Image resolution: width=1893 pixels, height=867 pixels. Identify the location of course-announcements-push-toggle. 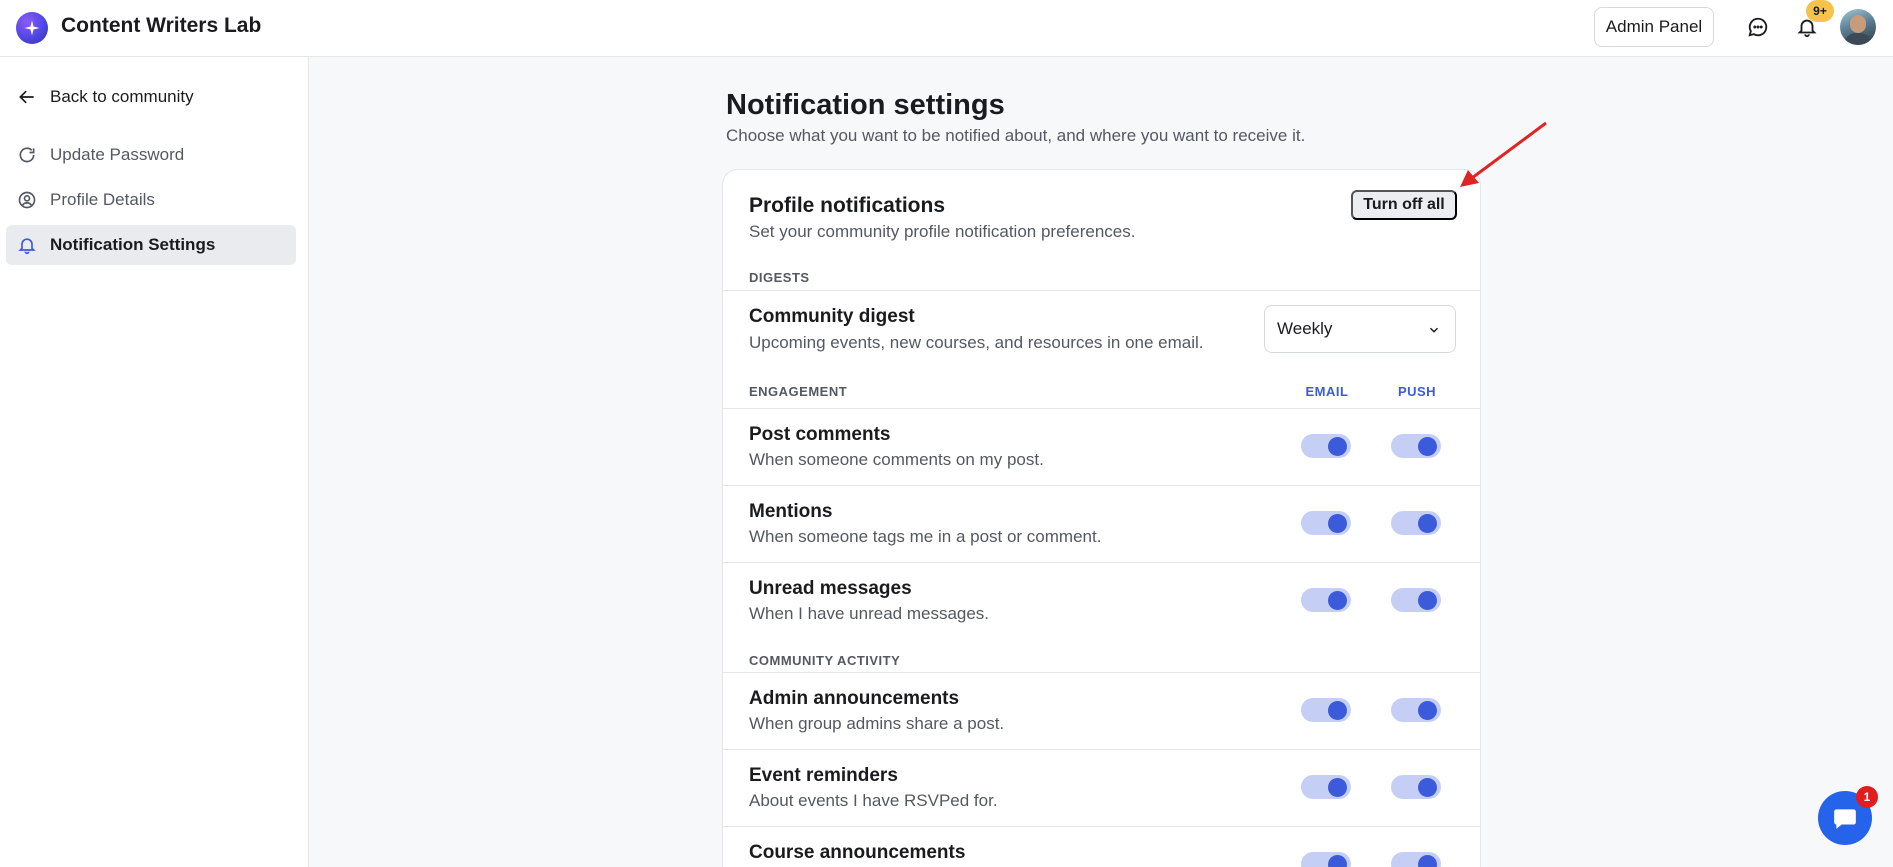
(1416, 859).